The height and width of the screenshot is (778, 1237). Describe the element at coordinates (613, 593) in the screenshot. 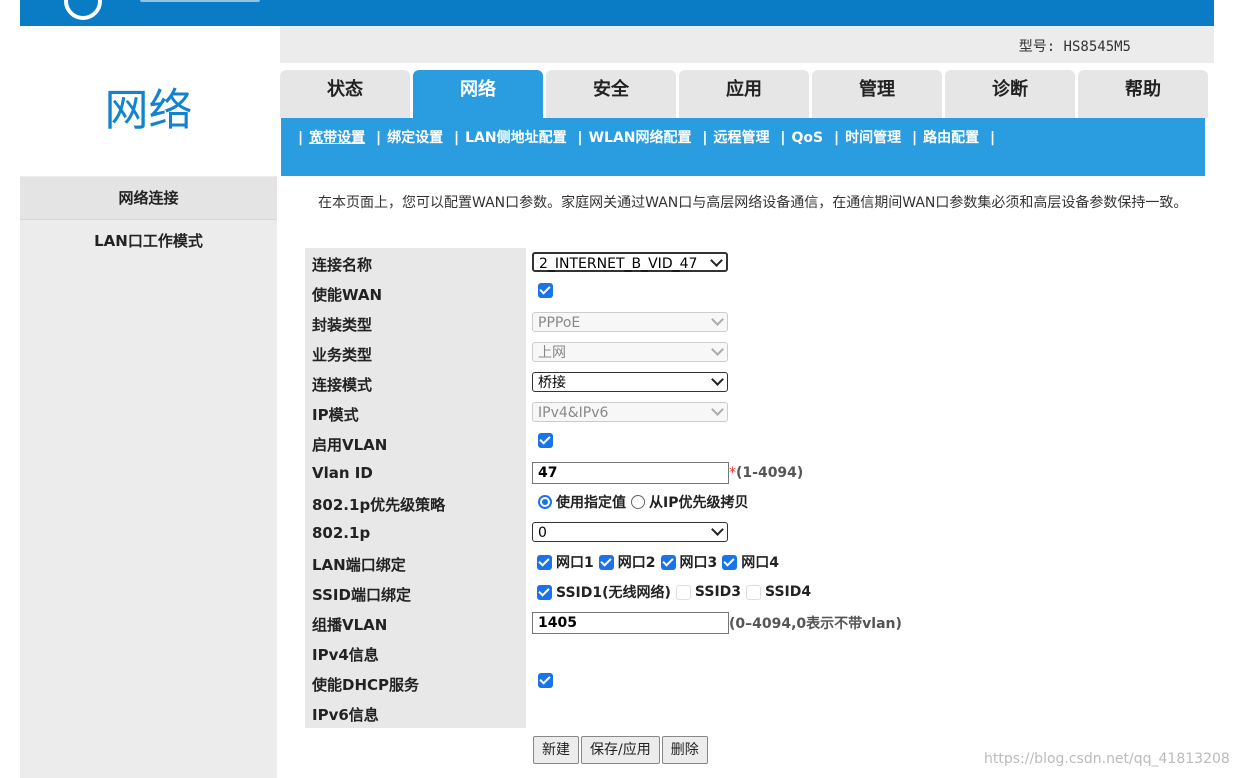

I see `ssid1-label: SSID1(无线网络)` at that location.